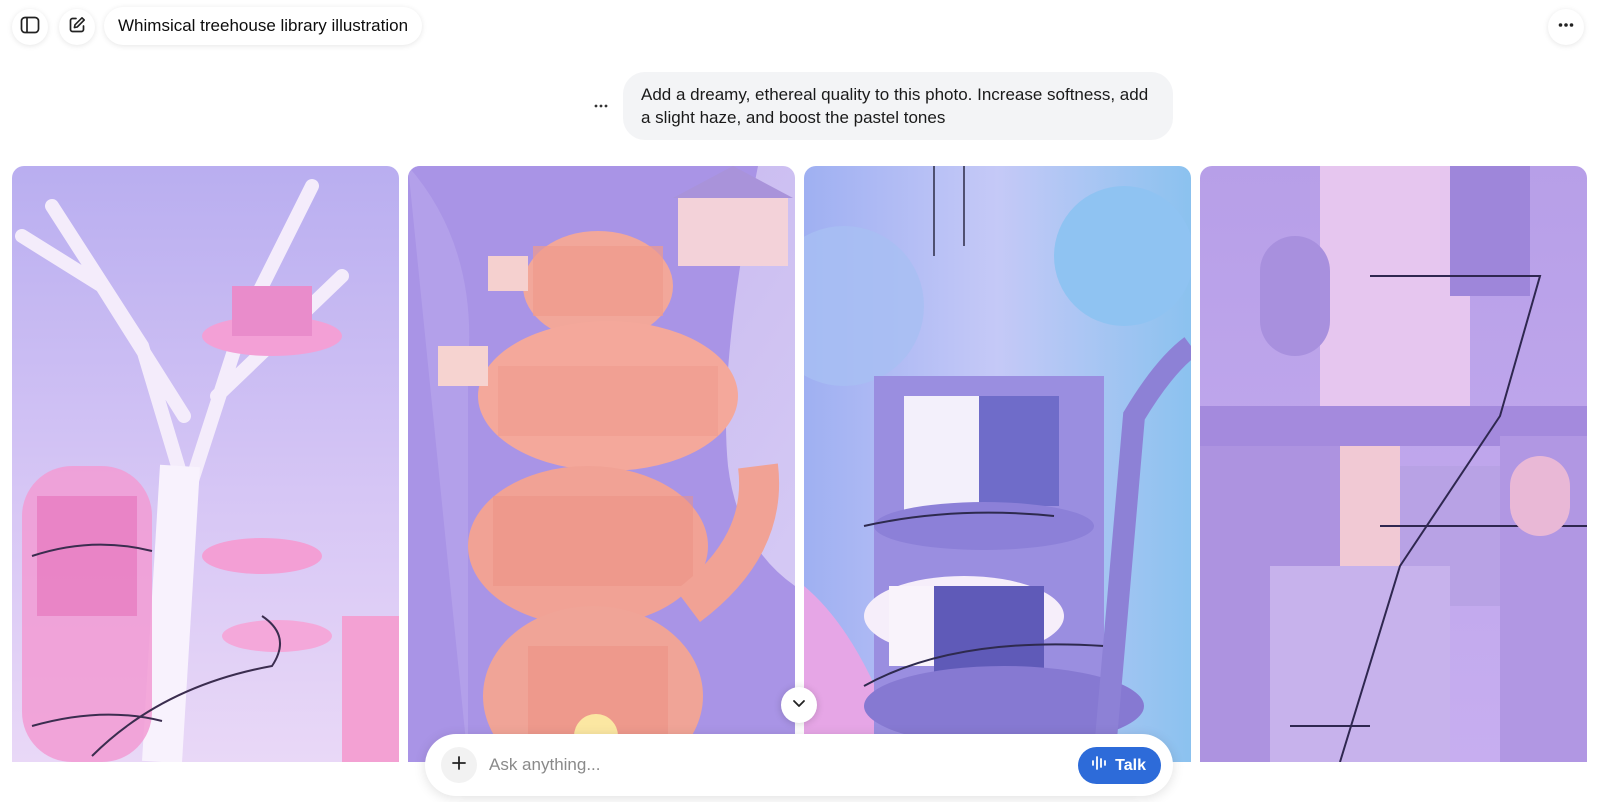 The width and height of the screenshot is (1600, 802). I want to click on talk-label: Talk, so click(1130, 765).